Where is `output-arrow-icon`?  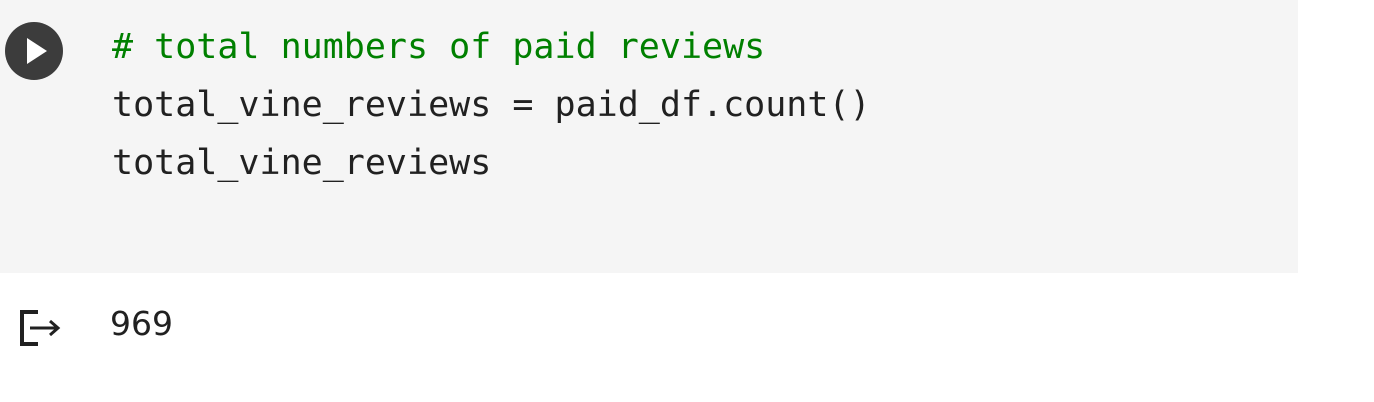
output-arrow-icon is located at coordinates (40, 328).